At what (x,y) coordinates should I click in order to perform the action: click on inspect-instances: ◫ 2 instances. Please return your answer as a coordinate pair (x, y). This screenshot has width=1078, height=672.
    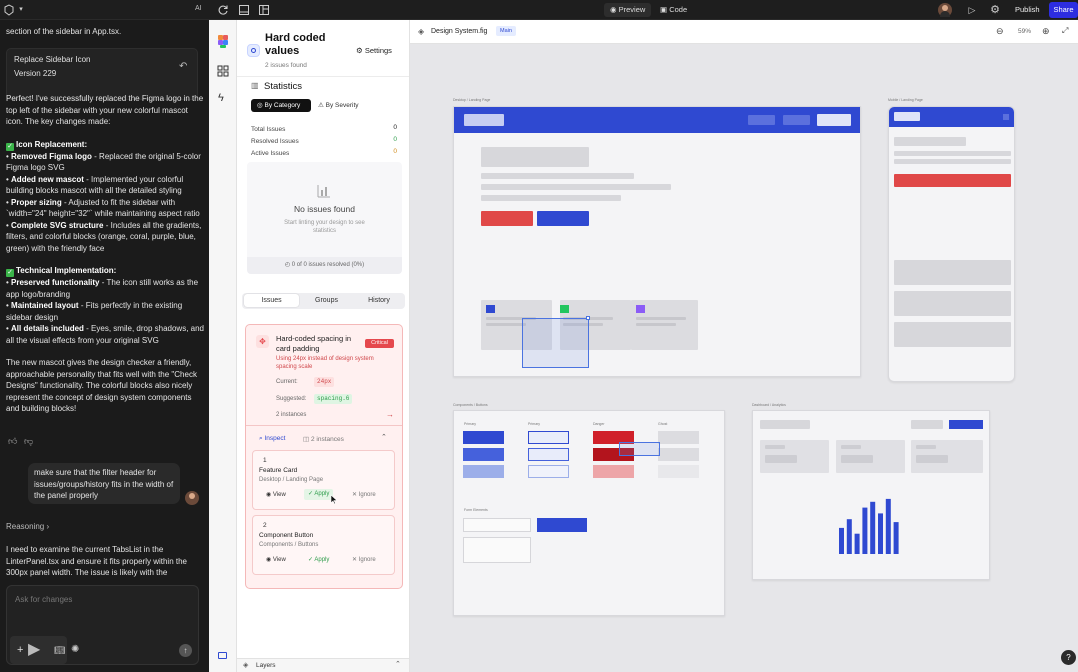
    Looking at the image, I should click on (323, 439).